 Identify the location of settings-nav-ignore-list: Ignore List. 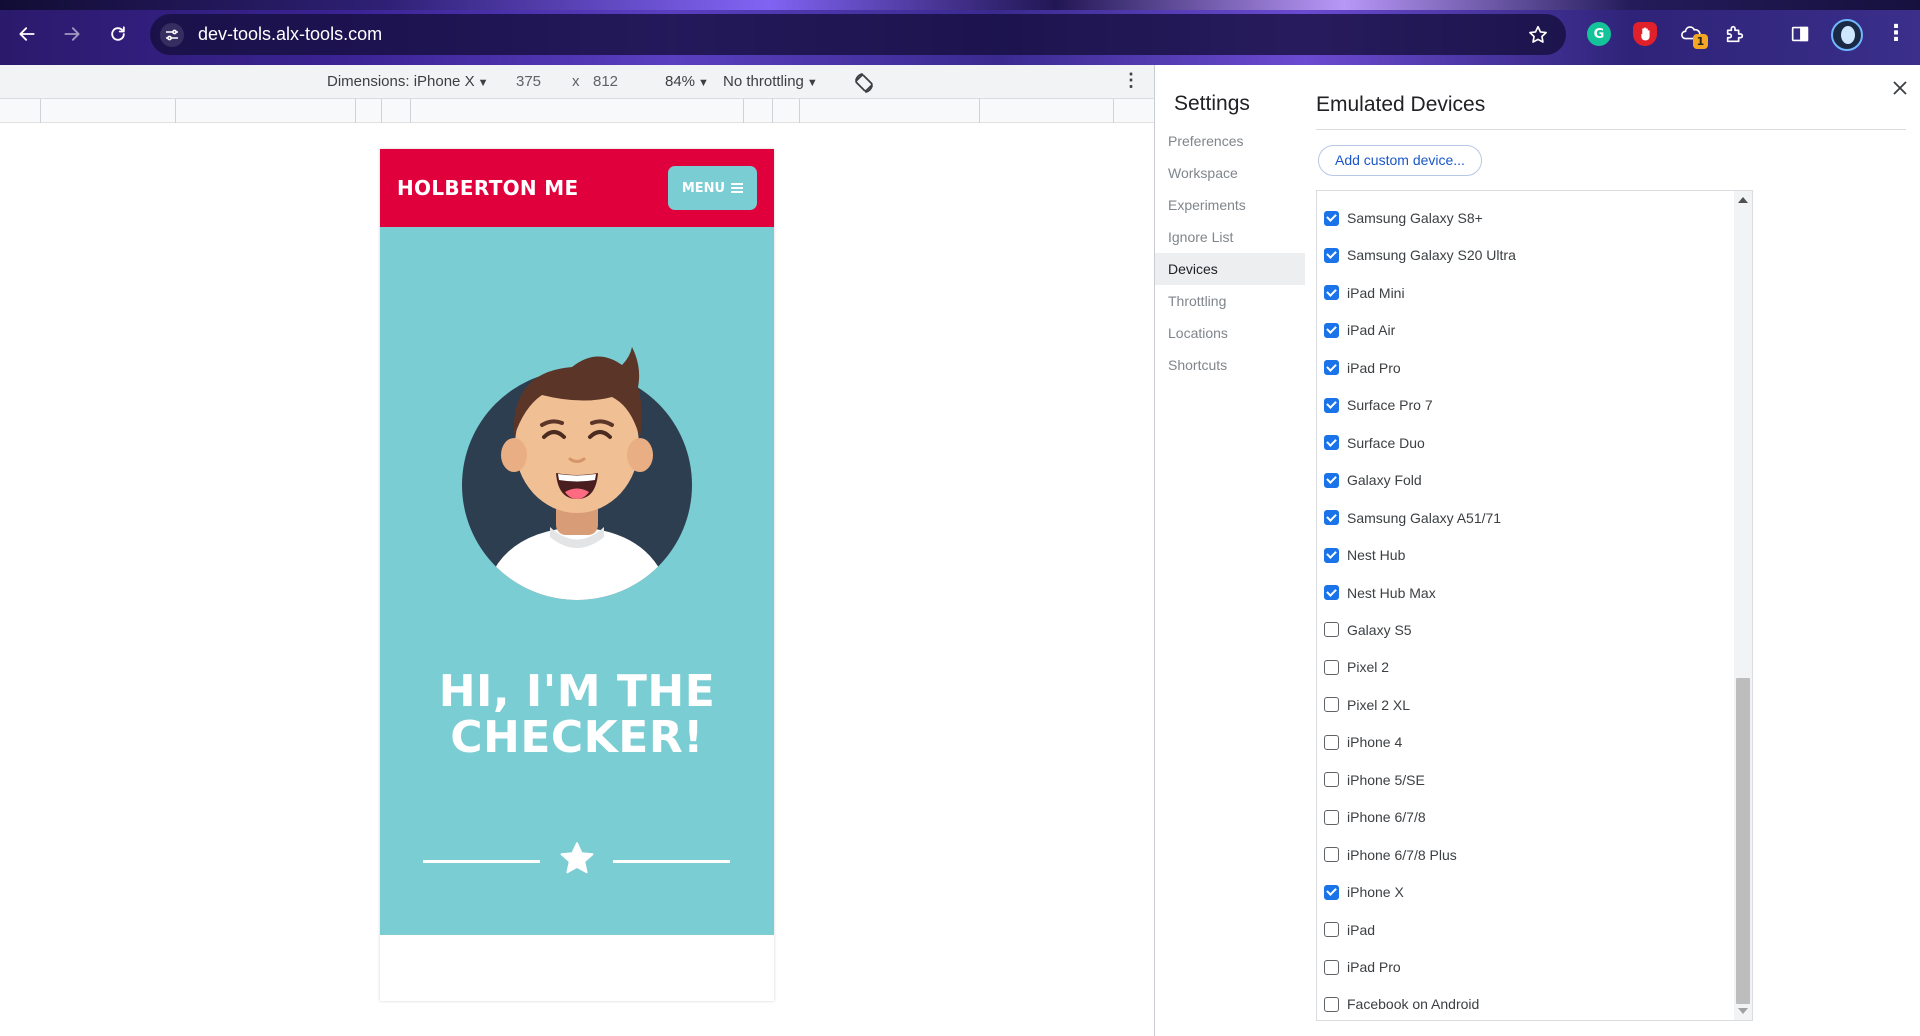
(1230, 237).